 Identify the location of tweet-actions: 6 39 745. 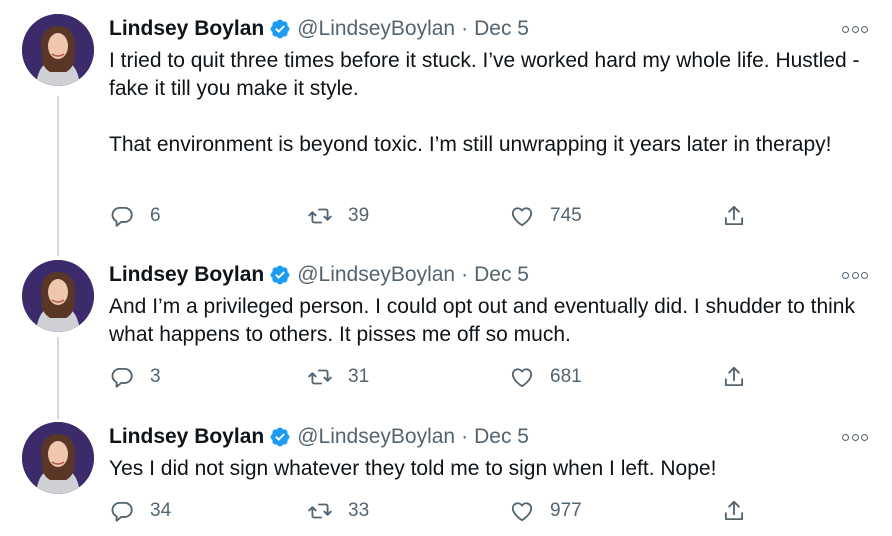
(429, 216).